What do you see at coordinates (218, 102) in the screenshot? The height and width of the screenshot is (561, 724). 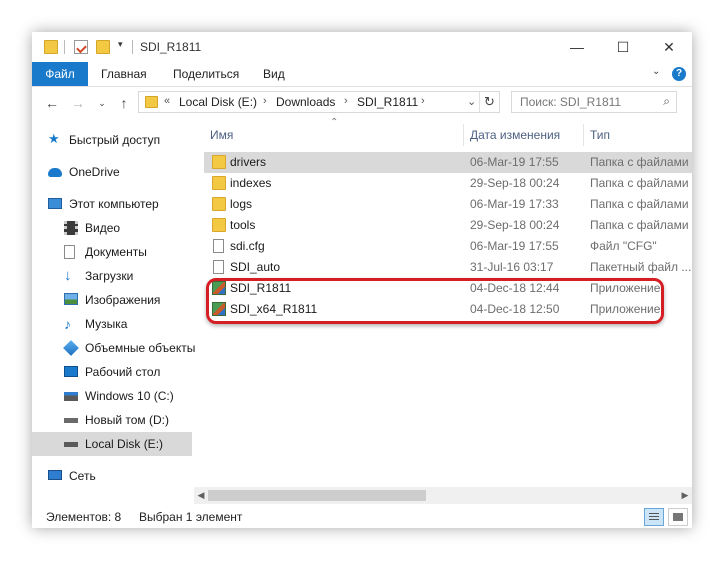 I see `breadcrumb-local-disk: Local Disk (E:)` at bounding box center [218, 102].